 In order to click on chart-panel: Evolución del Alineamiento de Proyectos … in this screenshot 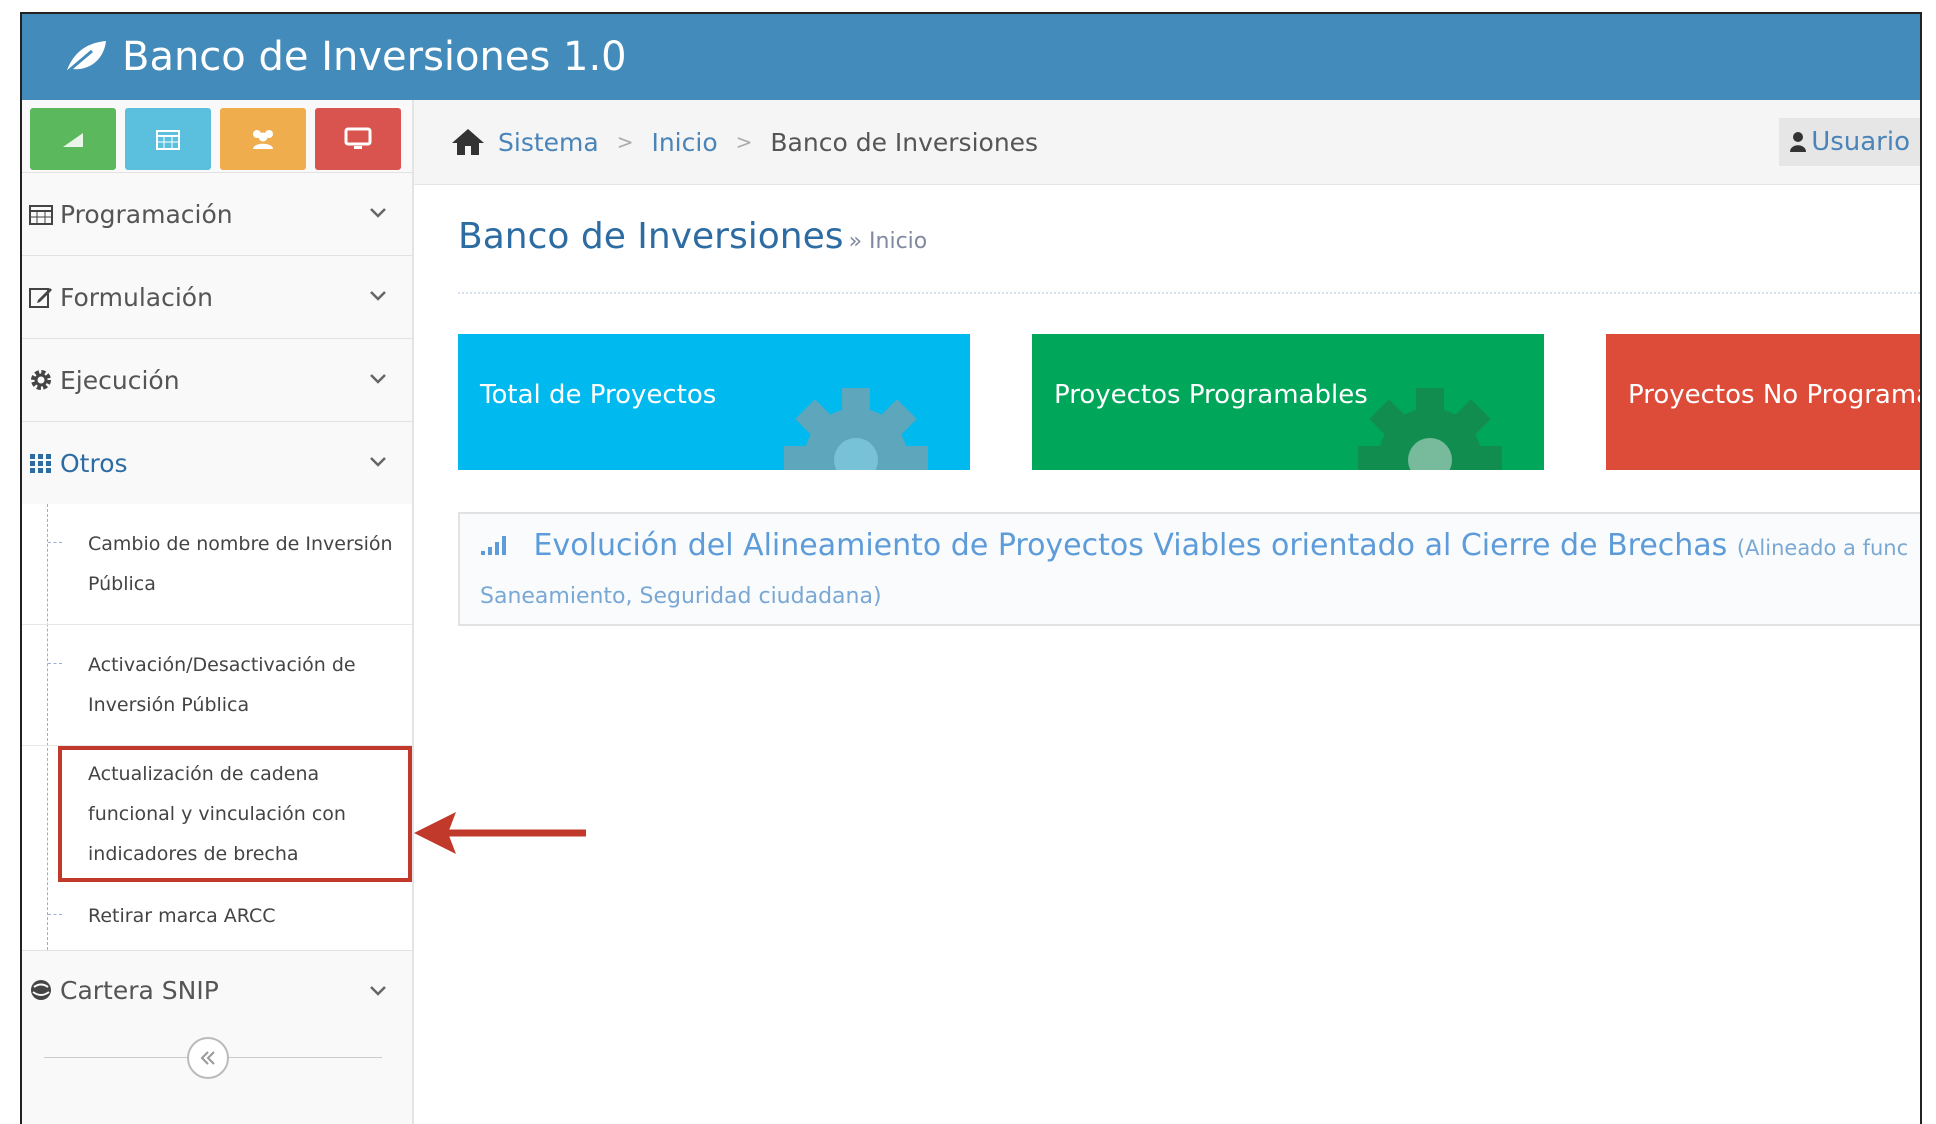, I will do `click(1189, 569)`.